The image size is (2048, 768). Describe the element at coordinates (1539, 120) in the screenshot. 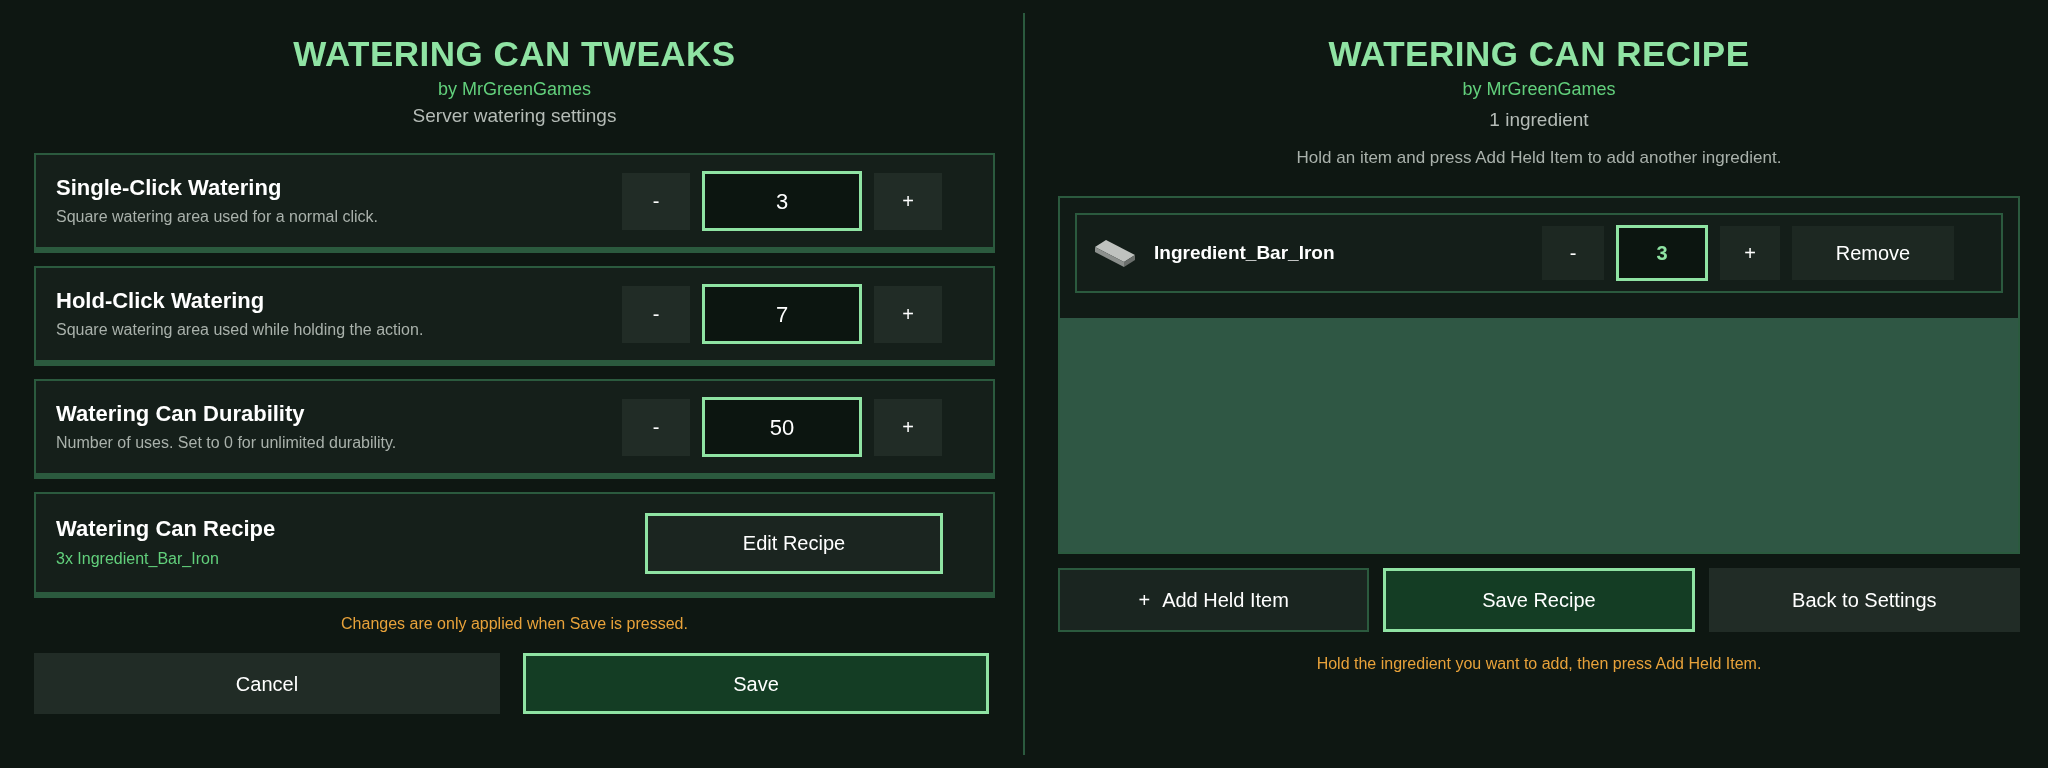

I see `ingredient-count: 1 ingredient` at that location.